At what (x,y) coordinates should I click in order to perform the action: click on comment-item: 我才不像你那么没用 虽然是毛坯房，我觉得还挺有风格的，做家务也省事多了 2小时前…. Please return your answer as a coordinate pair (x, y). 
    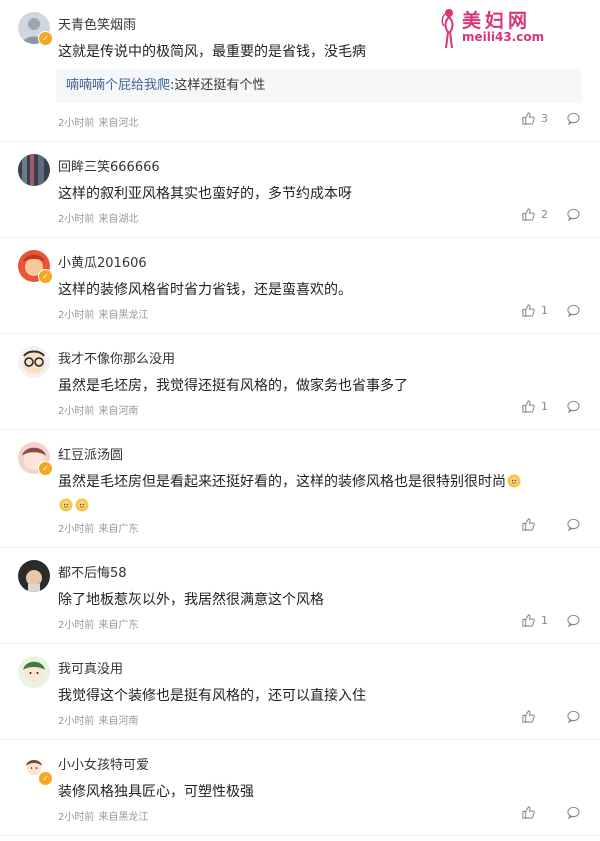
    Looking at the image, I should click on (300, 382).